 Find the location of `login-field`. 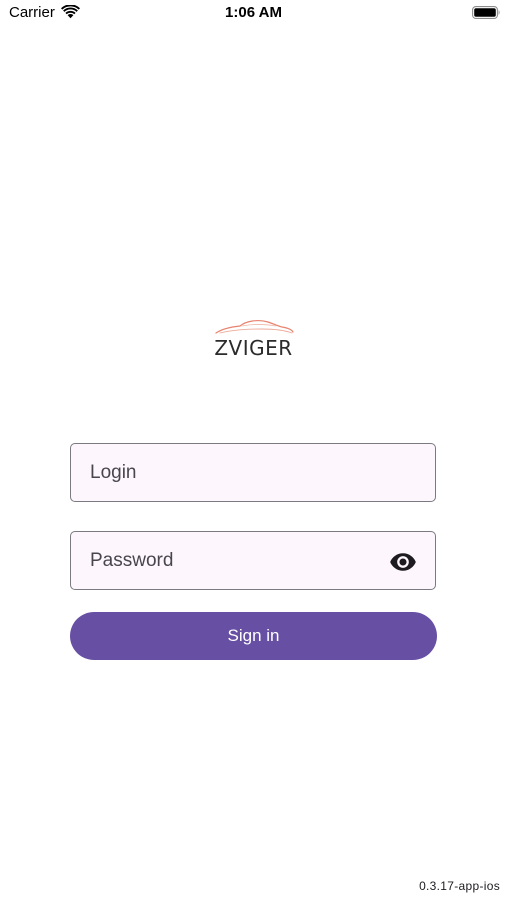

login-field is located at coordinates (253, 472).